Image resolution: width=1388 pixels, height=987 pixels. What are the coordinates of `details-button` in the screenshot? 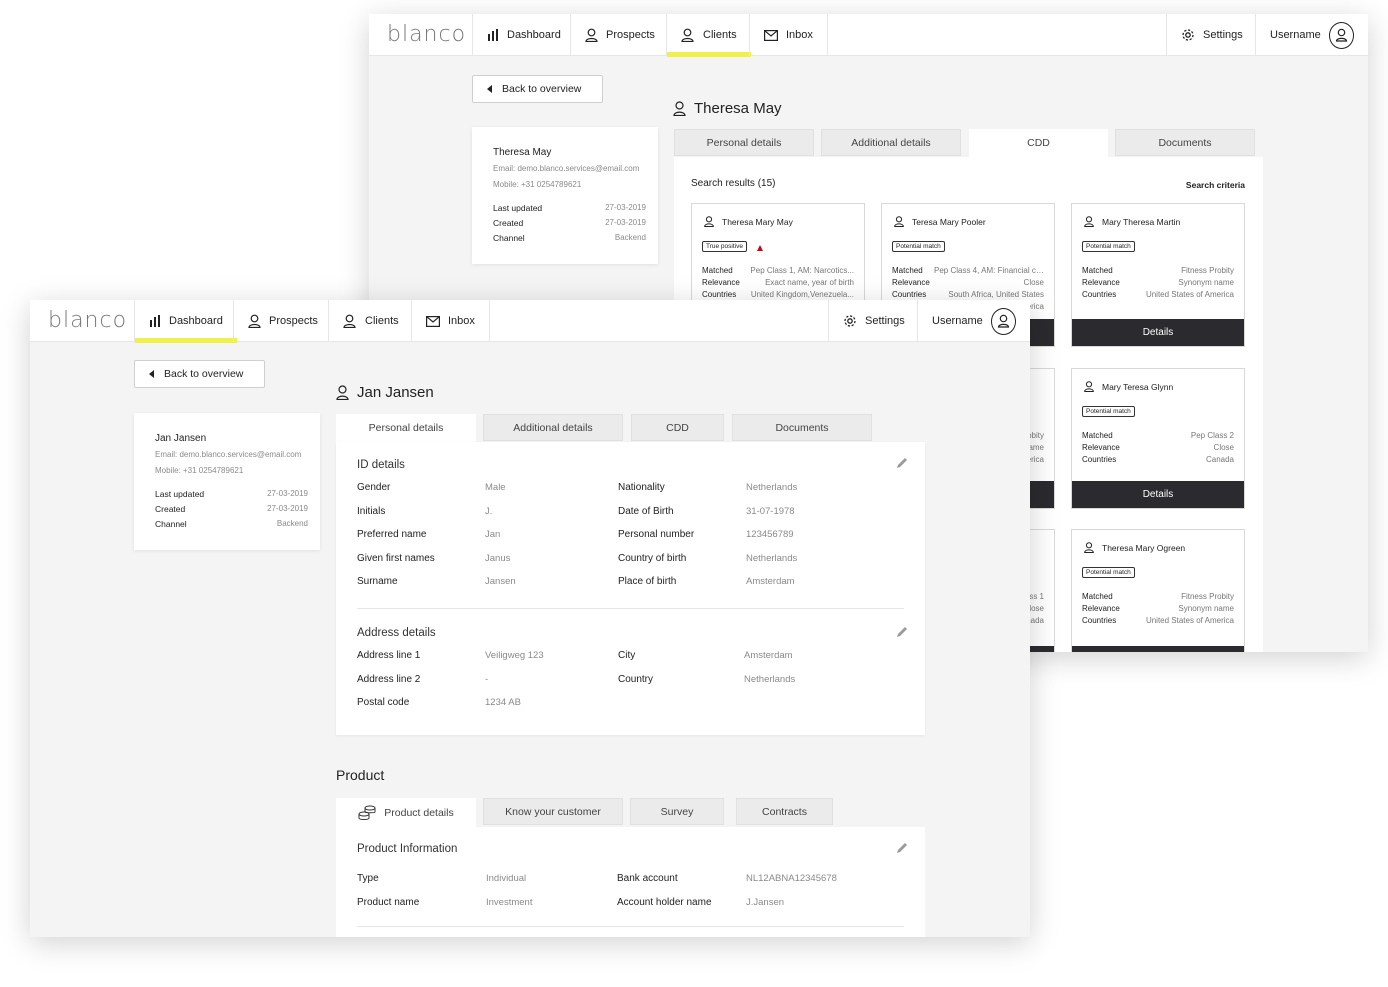 It's located at (1158, 649).